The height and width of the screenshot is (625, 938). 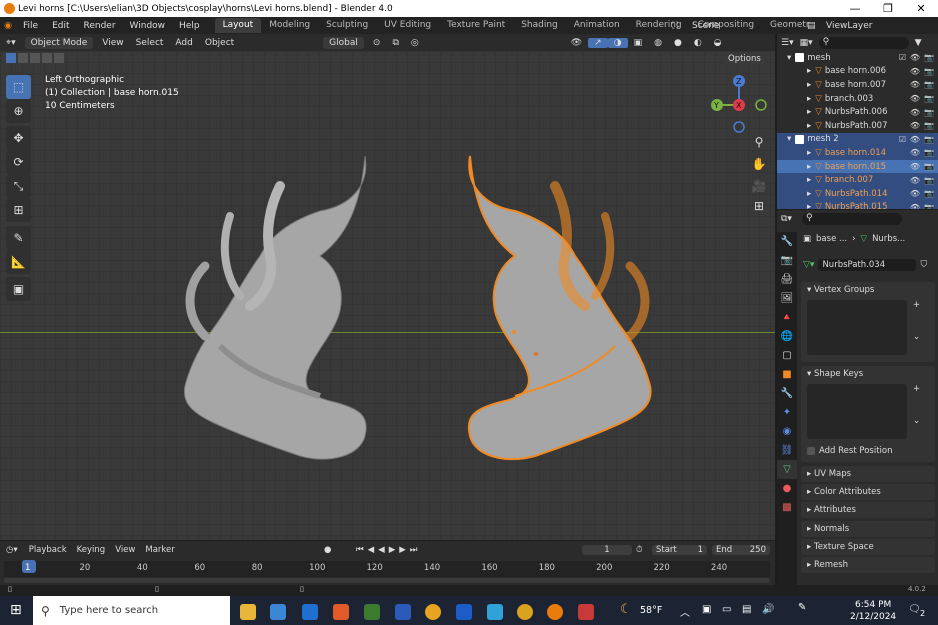 I want to click on physics-tab-icon: ◉, so click(x=787, y=431).